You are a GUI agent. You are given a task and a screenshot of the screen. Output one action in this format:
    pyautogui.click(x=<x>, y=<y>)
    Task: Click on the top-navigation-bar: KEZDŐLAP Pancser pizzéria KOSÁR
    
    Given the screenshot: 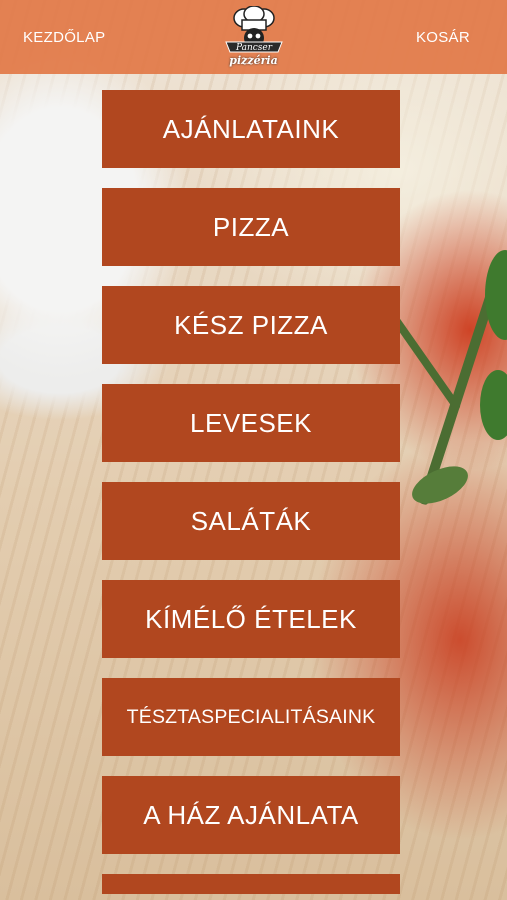 What is the action you would take?
    pyautogui.click(x=253, y=37)
    